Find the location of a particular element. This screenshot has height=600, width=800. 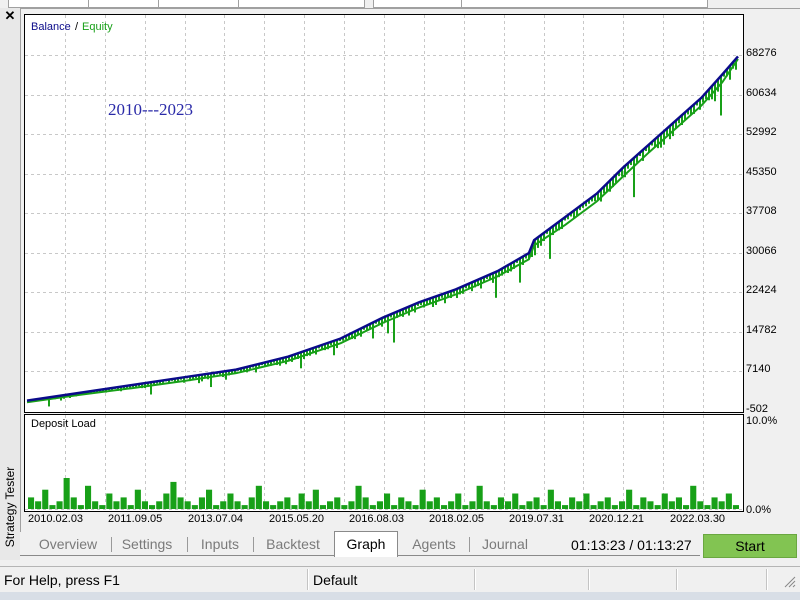

tab-separator is located at coordinates (469, 544).